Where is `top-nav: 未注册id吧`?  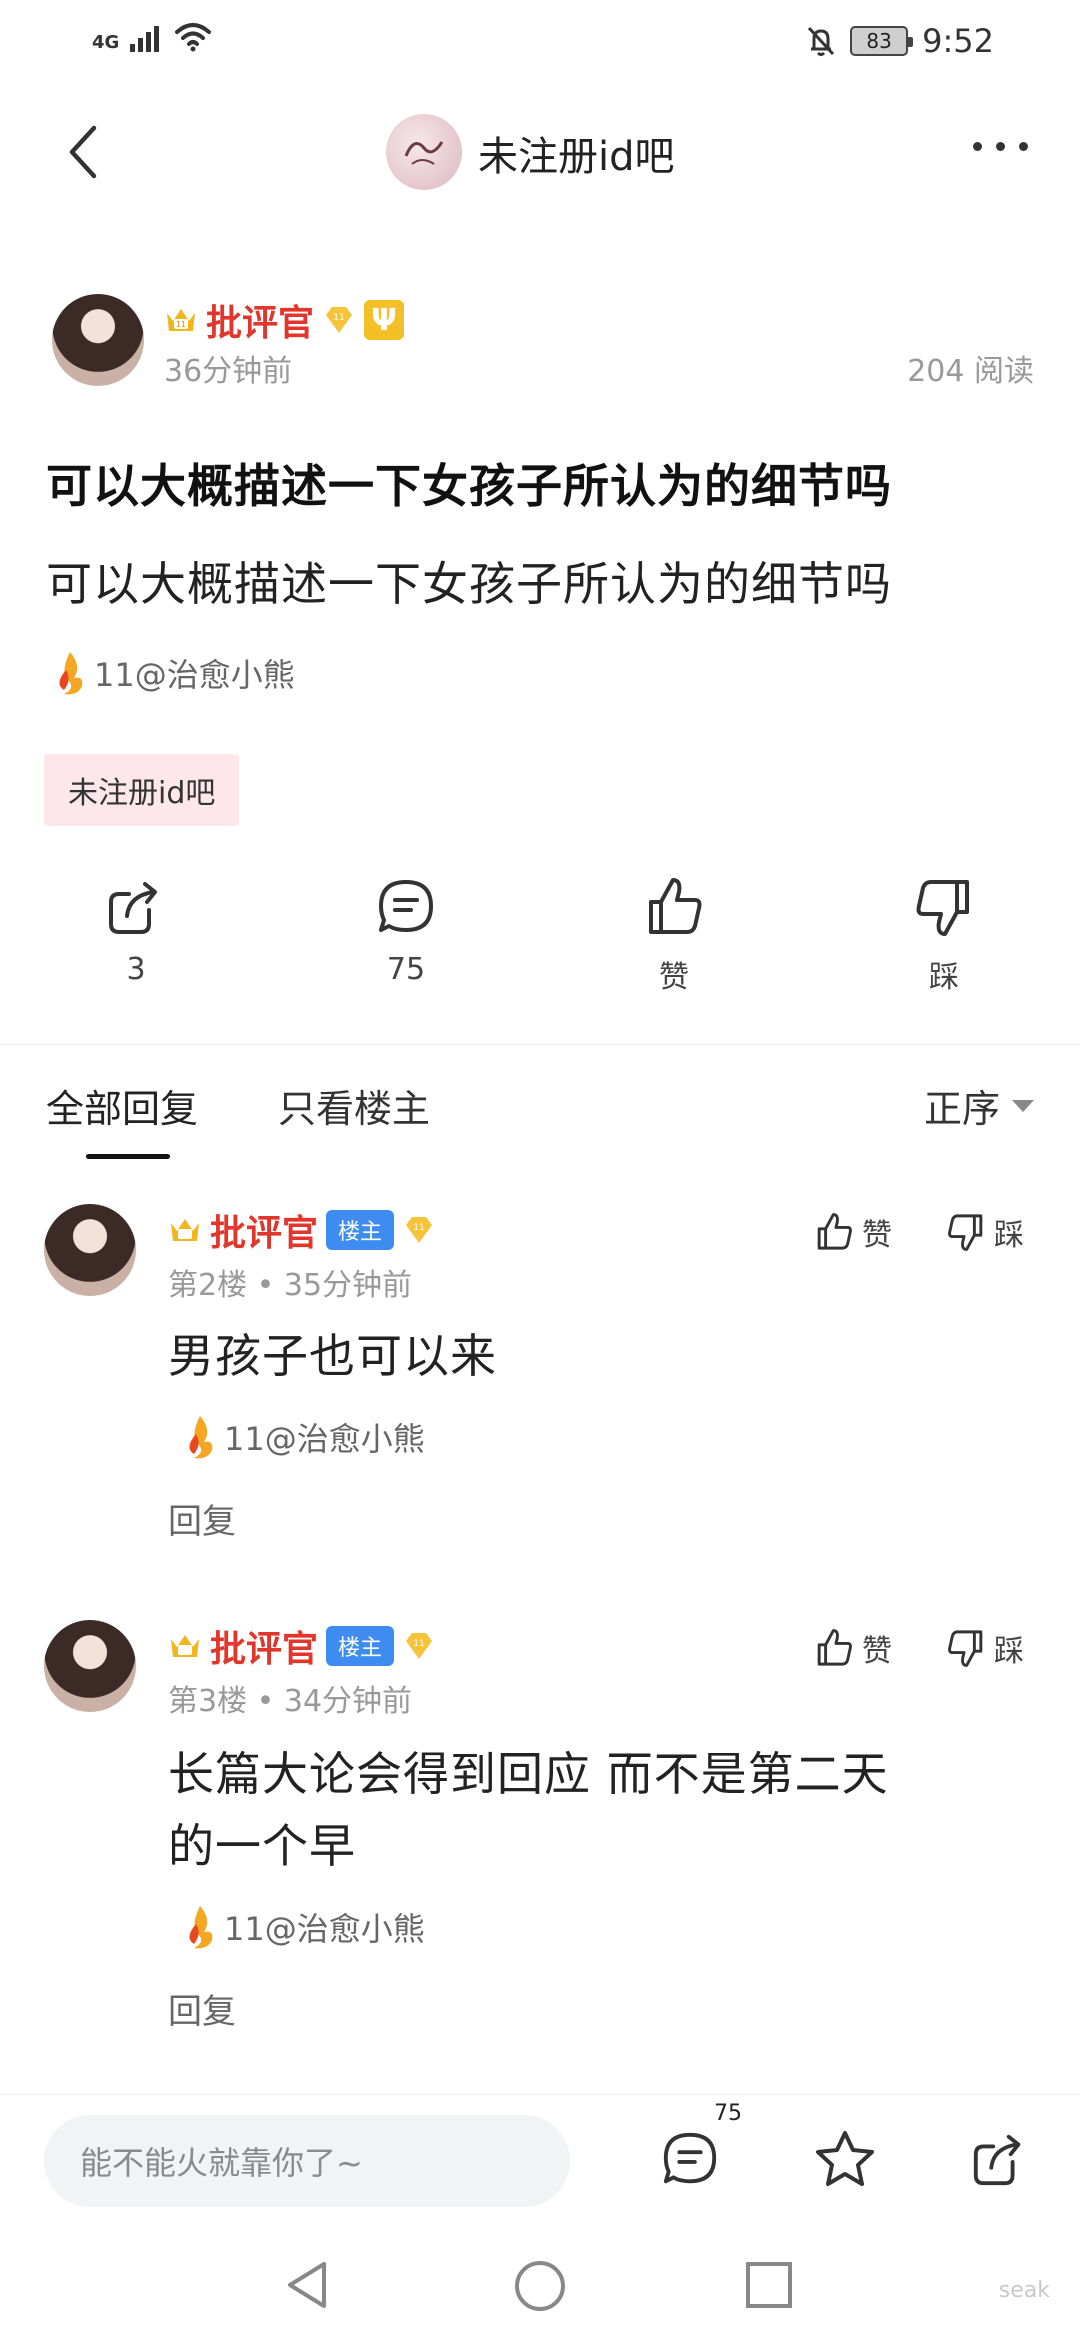
top-nav: 未注册id吧 is located at coordinates (540, 155).